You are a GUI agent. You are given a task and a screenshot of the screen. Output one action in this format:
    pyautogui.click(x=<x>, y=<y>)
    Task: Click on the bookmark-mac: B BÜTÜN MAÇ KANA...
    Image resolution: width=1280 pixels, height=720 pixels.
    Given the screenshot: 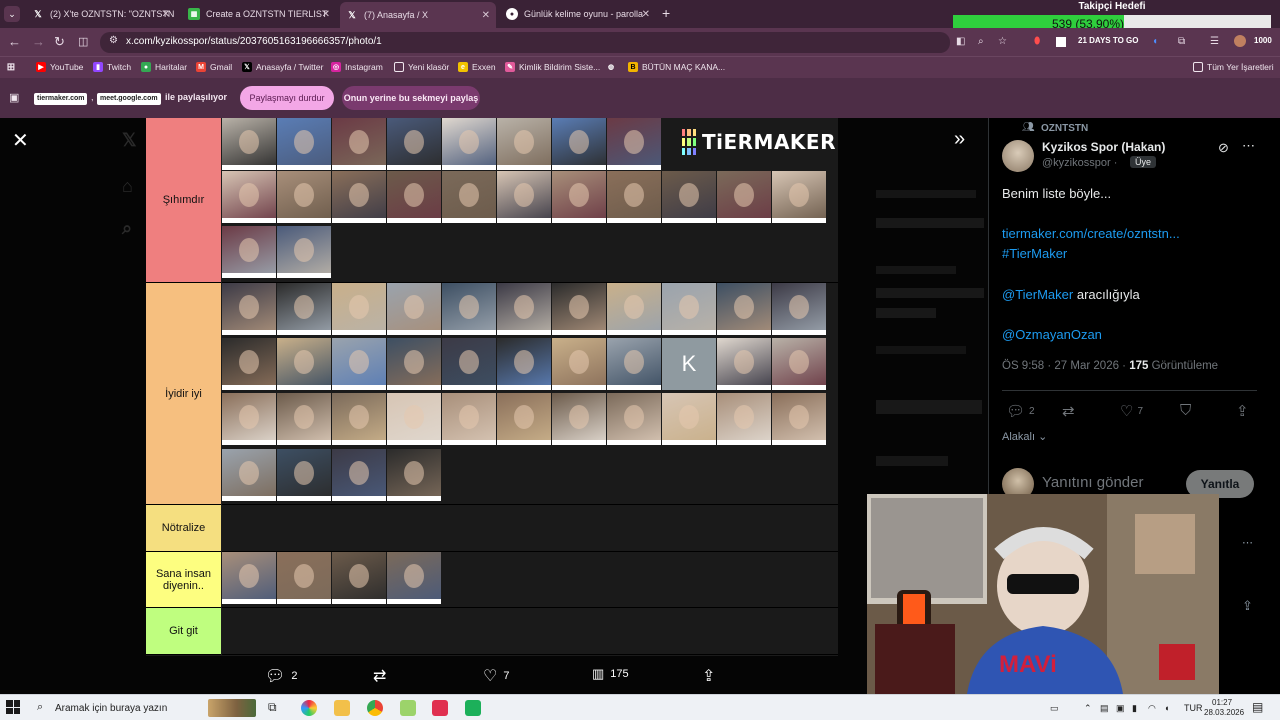 What is the action you would take?
    pyautogui.click(x=676, y=67)
    